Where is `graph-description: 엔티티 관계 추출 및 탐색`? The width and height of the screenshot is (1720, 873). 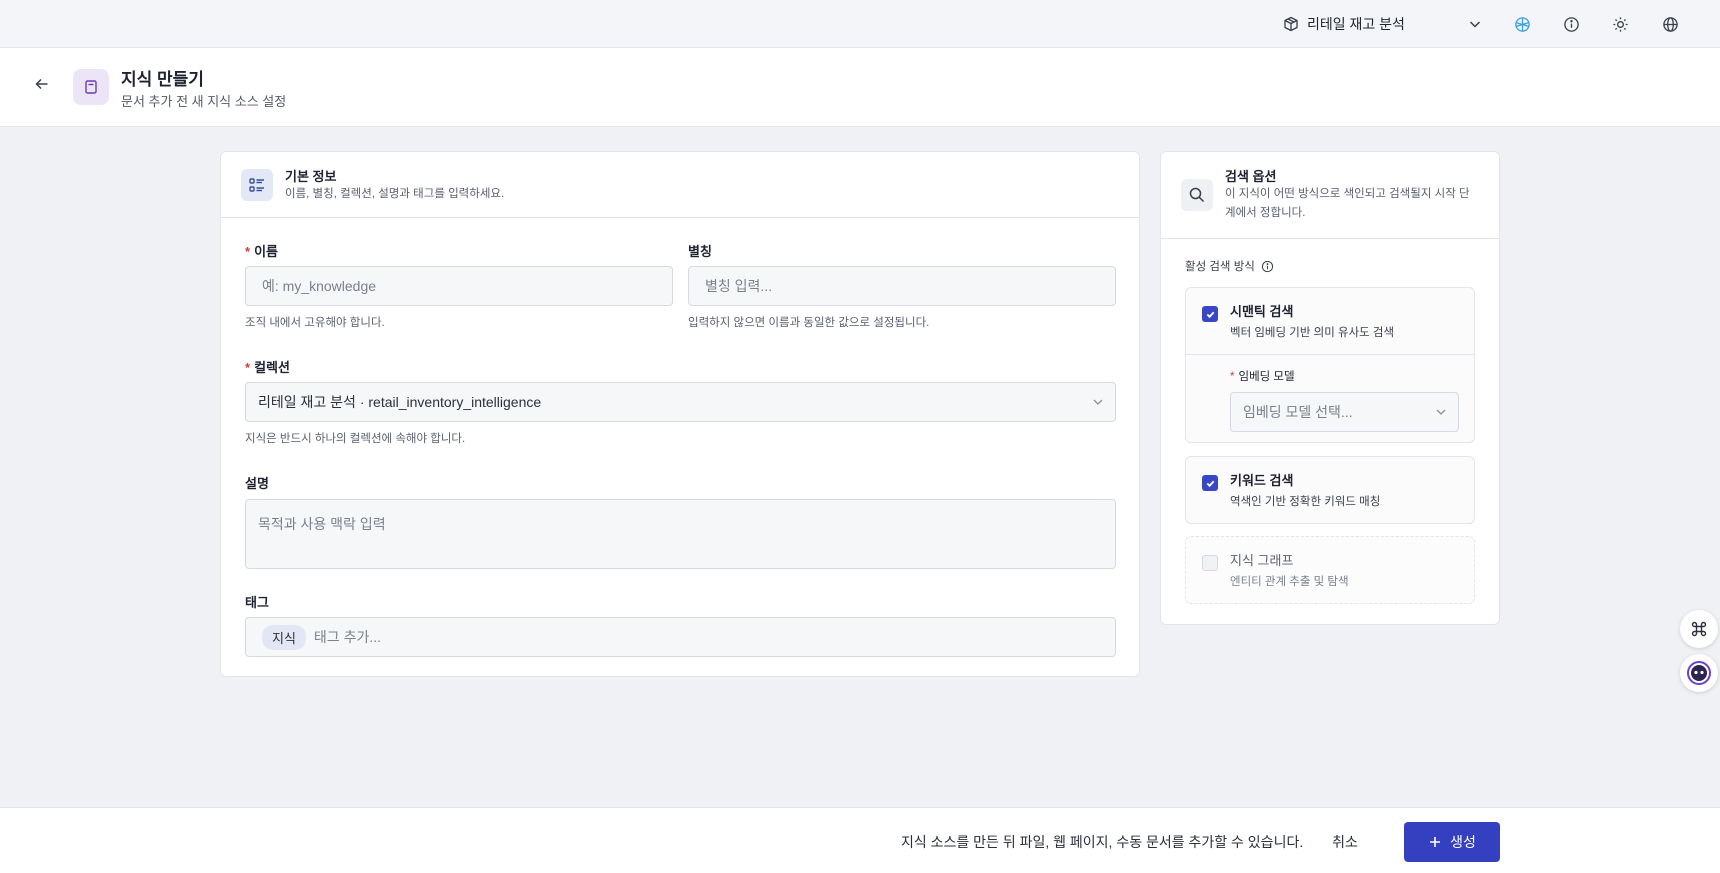
graph-description: 엔티티 관계 추출 및 탐색 is located at coordinates (1289, 582).